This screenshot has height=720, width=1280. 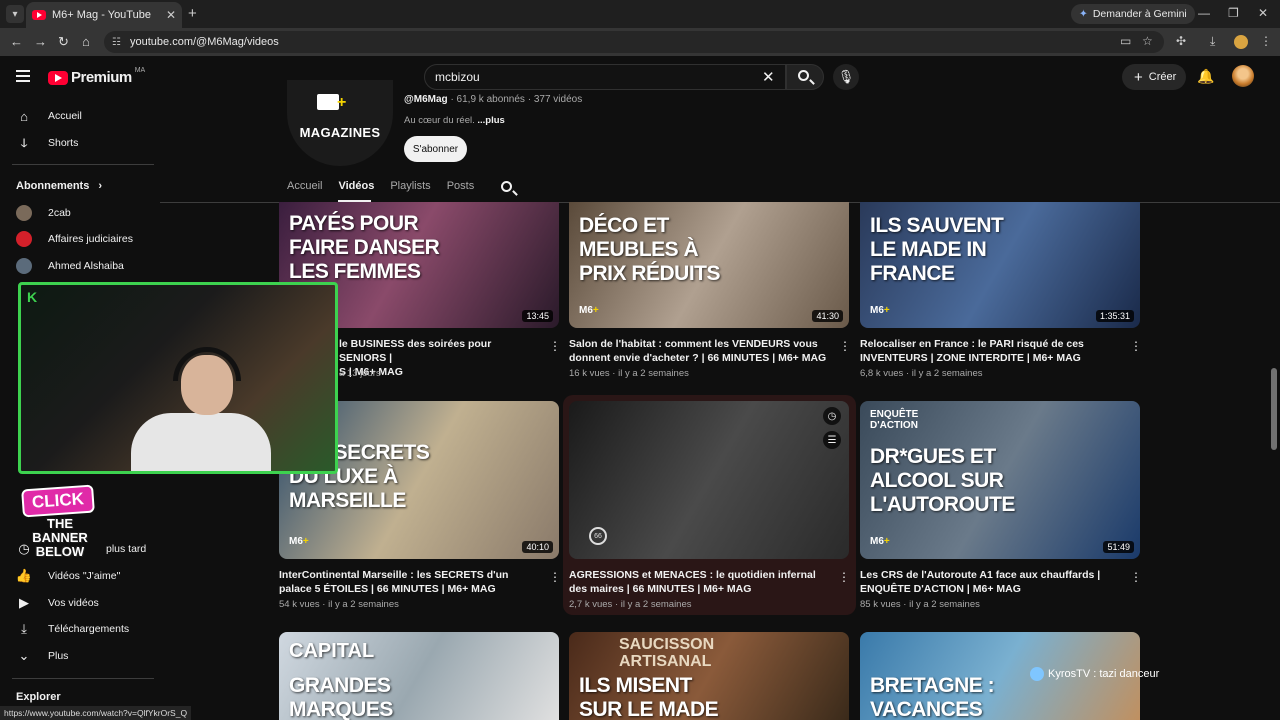 I want to click on back-icon: ←, so click(x=16, y=41).